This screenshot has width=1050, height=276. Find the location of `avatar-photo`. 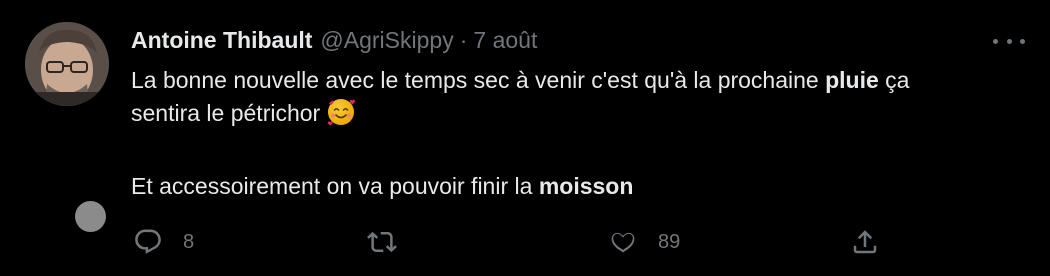

avatar-photo is located at coordinates (67, 64).